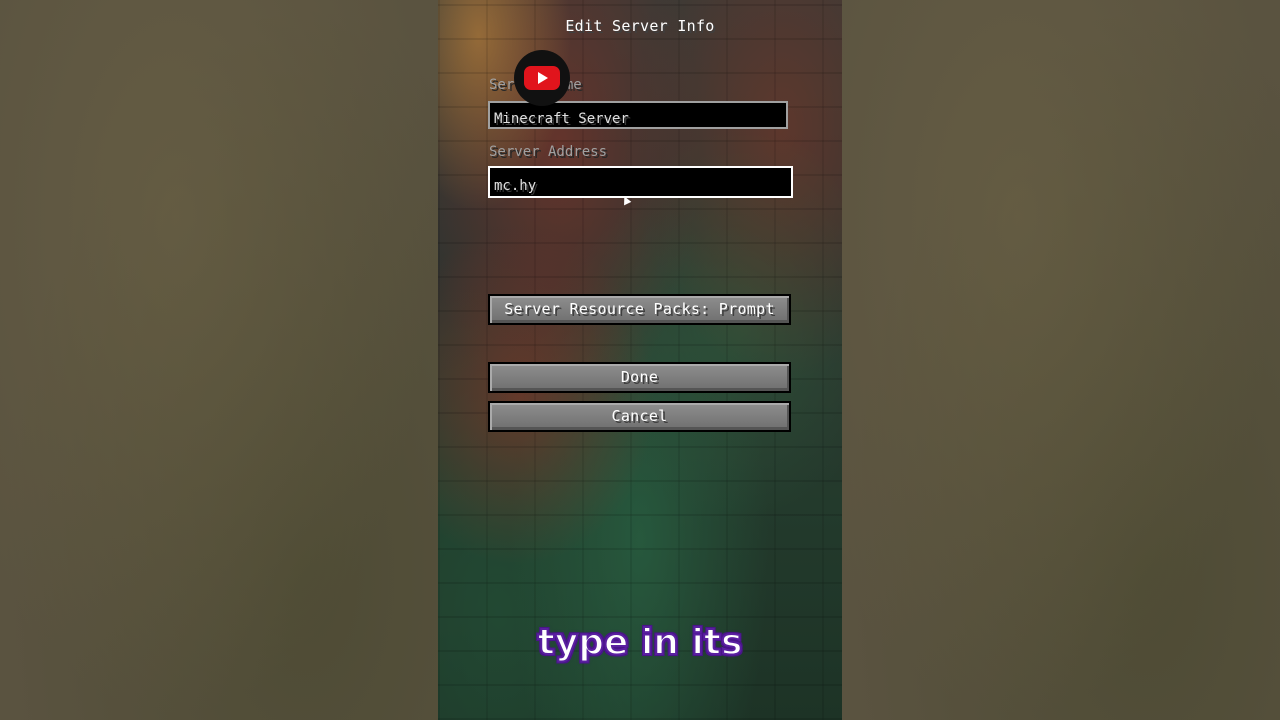 This screenshot has width=1280, height=720. What do you see at coordinates (515, 186) in the screenshot?
I see `server-address-value: mc.hy` at bounding box center [515, 186].